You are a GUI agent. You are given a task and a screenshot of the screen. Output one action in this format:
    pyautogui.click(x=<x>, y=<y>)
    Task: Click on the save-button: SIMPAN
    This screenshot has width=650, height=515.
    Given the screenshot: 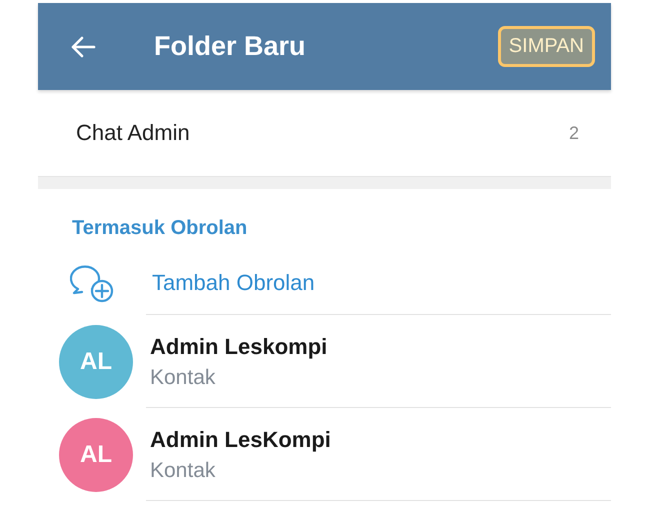 What is the action you would take?
    pyautogui.click(x=546, y=46)
    